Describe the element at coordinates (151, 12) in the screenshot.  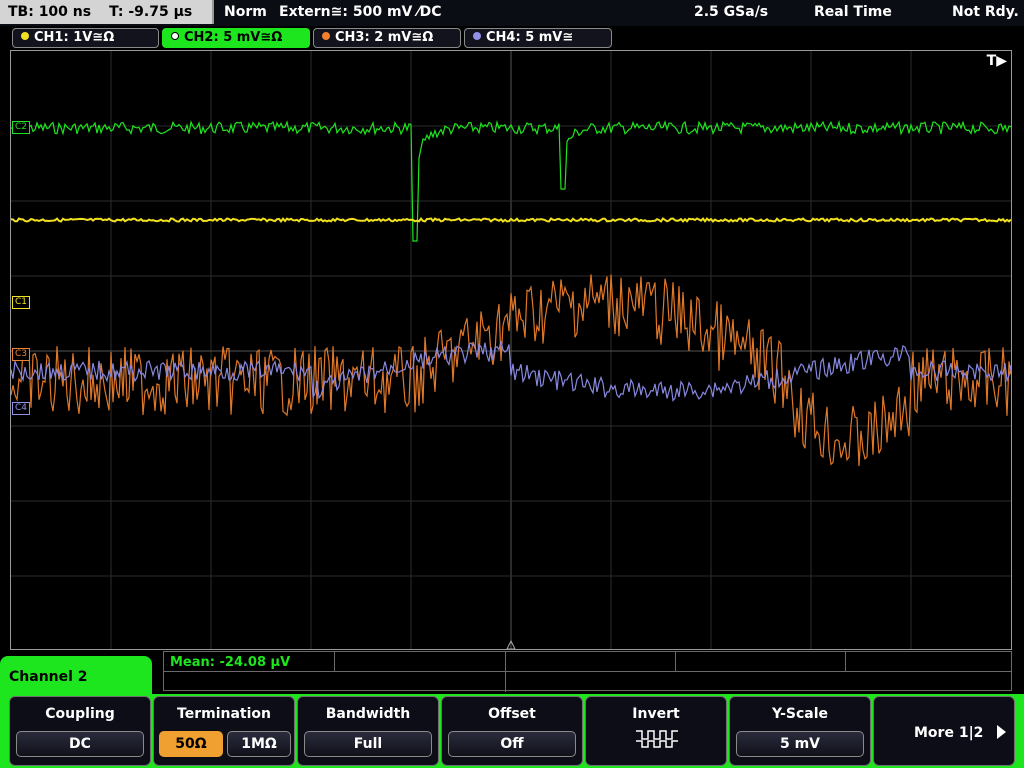
I see `trigger-time-value: T: -9.75 µs` at that location.